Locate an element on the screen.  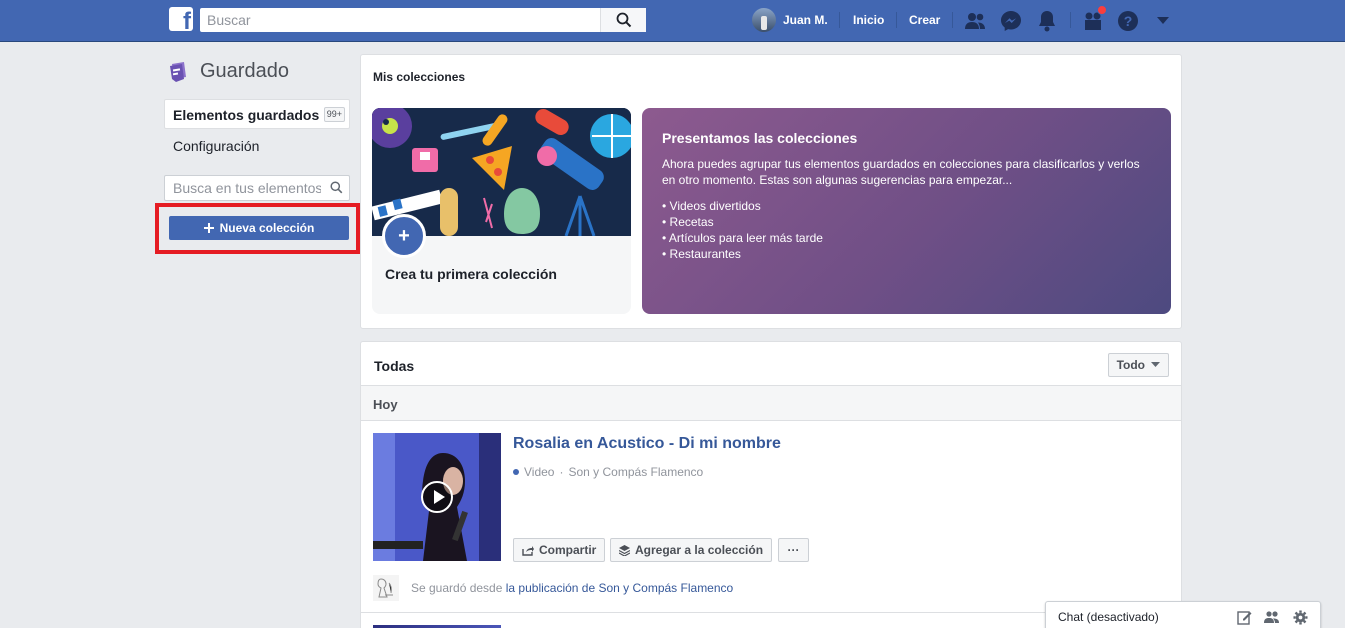
more-options-icon: ··· is located at coordinates (793, 550).